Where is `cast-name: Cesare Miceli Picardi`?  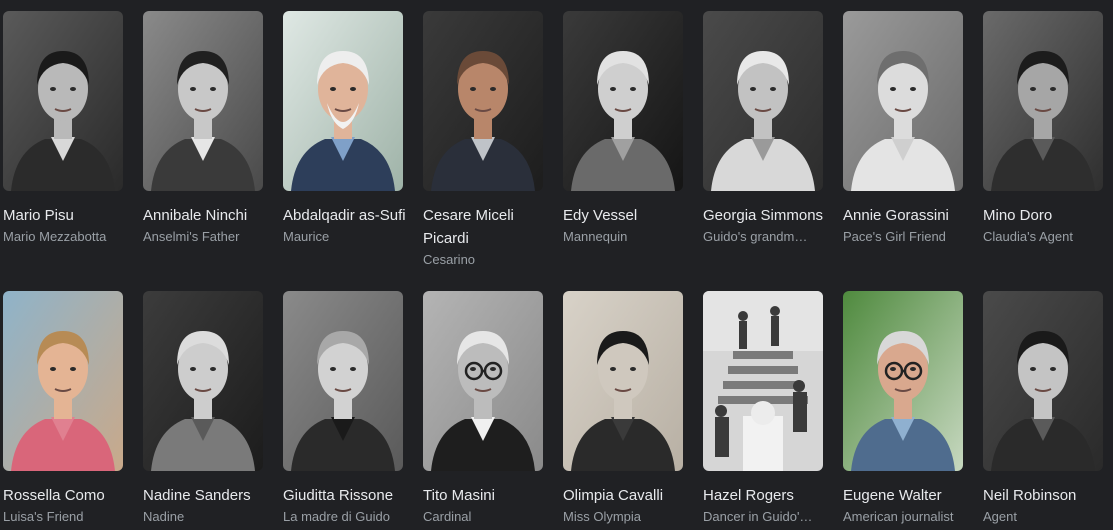
cast-name: Cesare Miceli Picardi is located at coordinates (487, 227).